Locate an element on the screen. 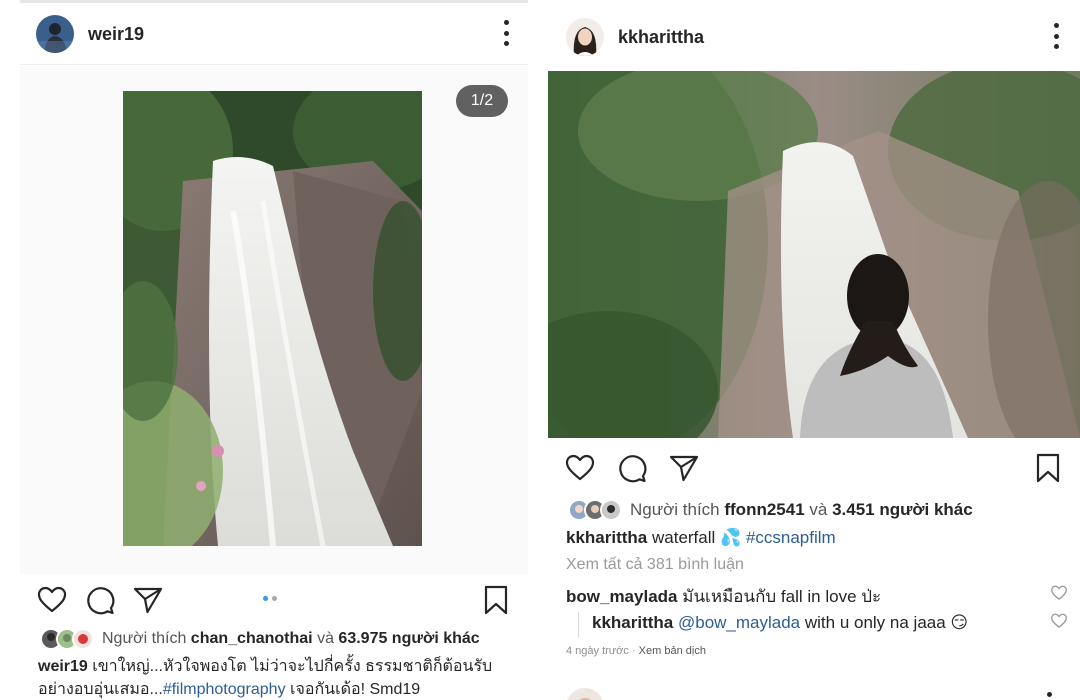 This screenshot has width=1080, height=700. carousel-indicator is located at coordinates (270, 598).